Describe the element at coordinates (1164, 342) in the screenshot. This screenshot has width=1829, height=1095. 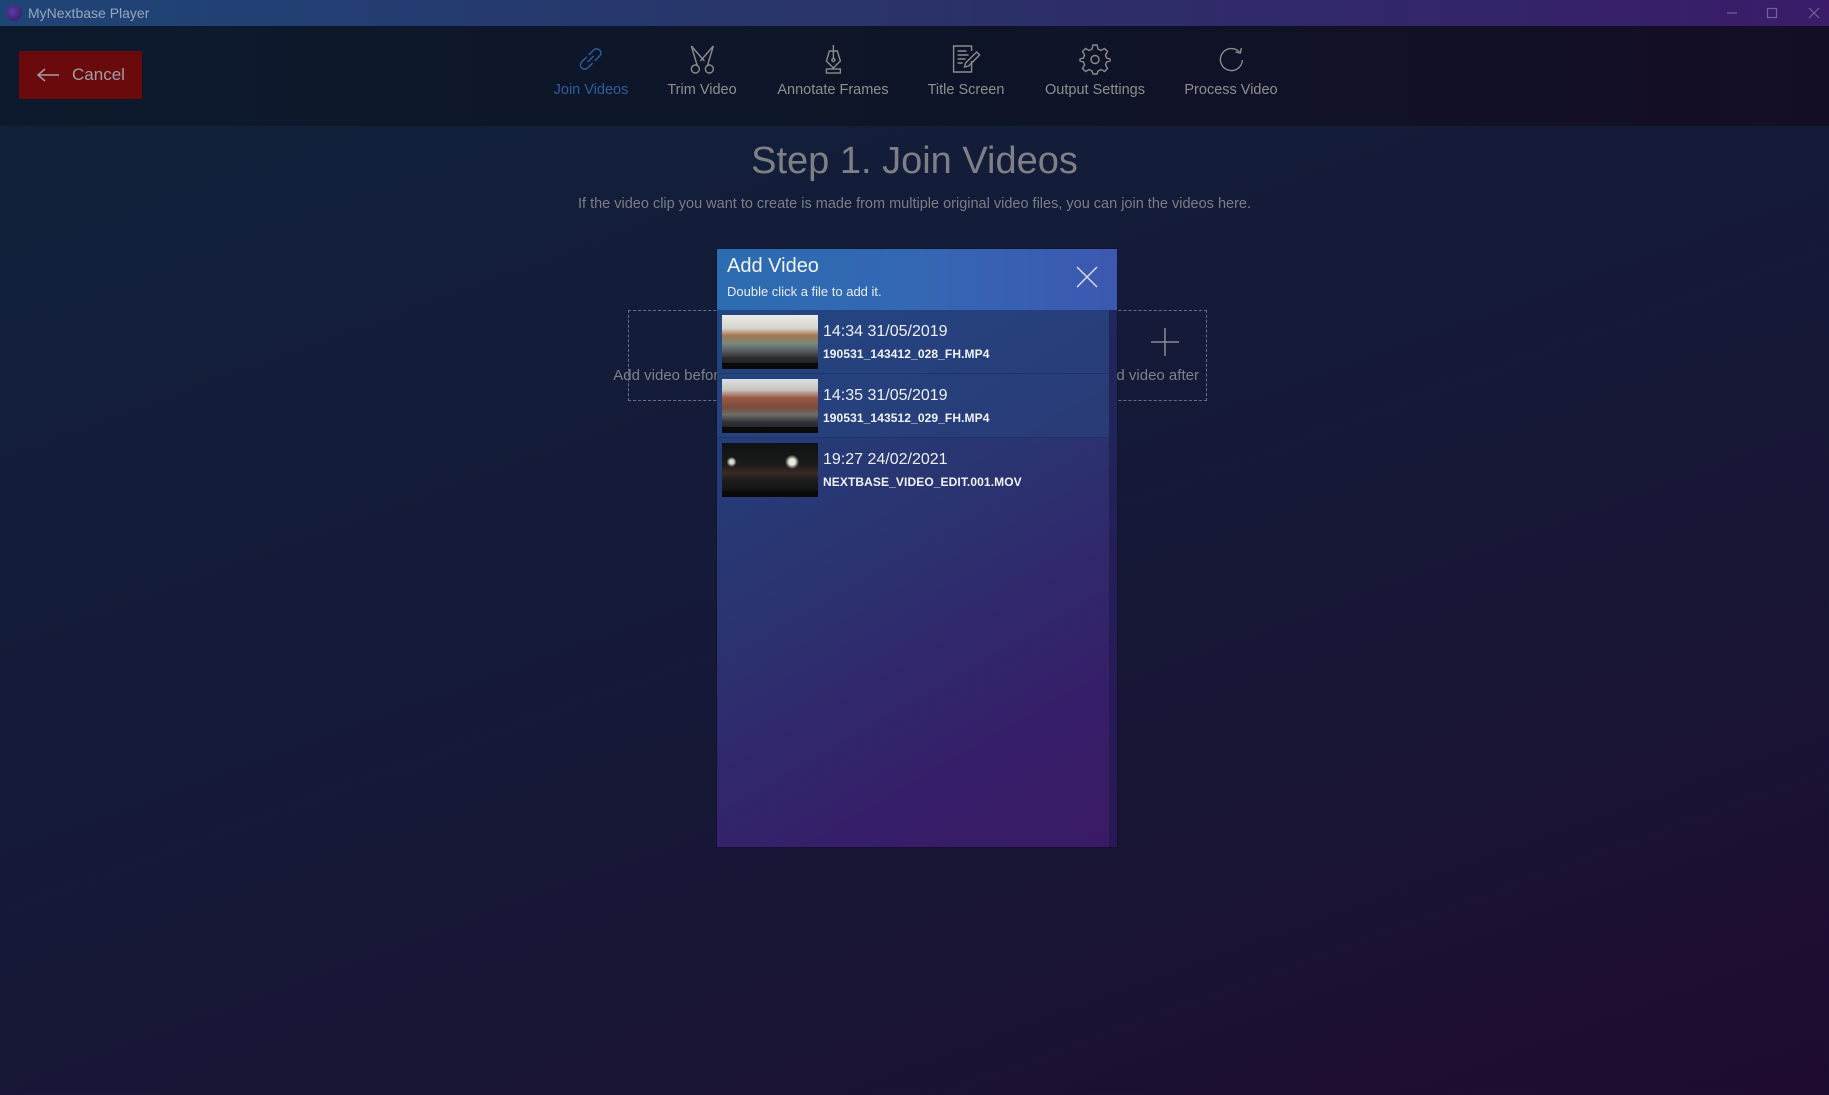
I see `plus-icon` at that location.